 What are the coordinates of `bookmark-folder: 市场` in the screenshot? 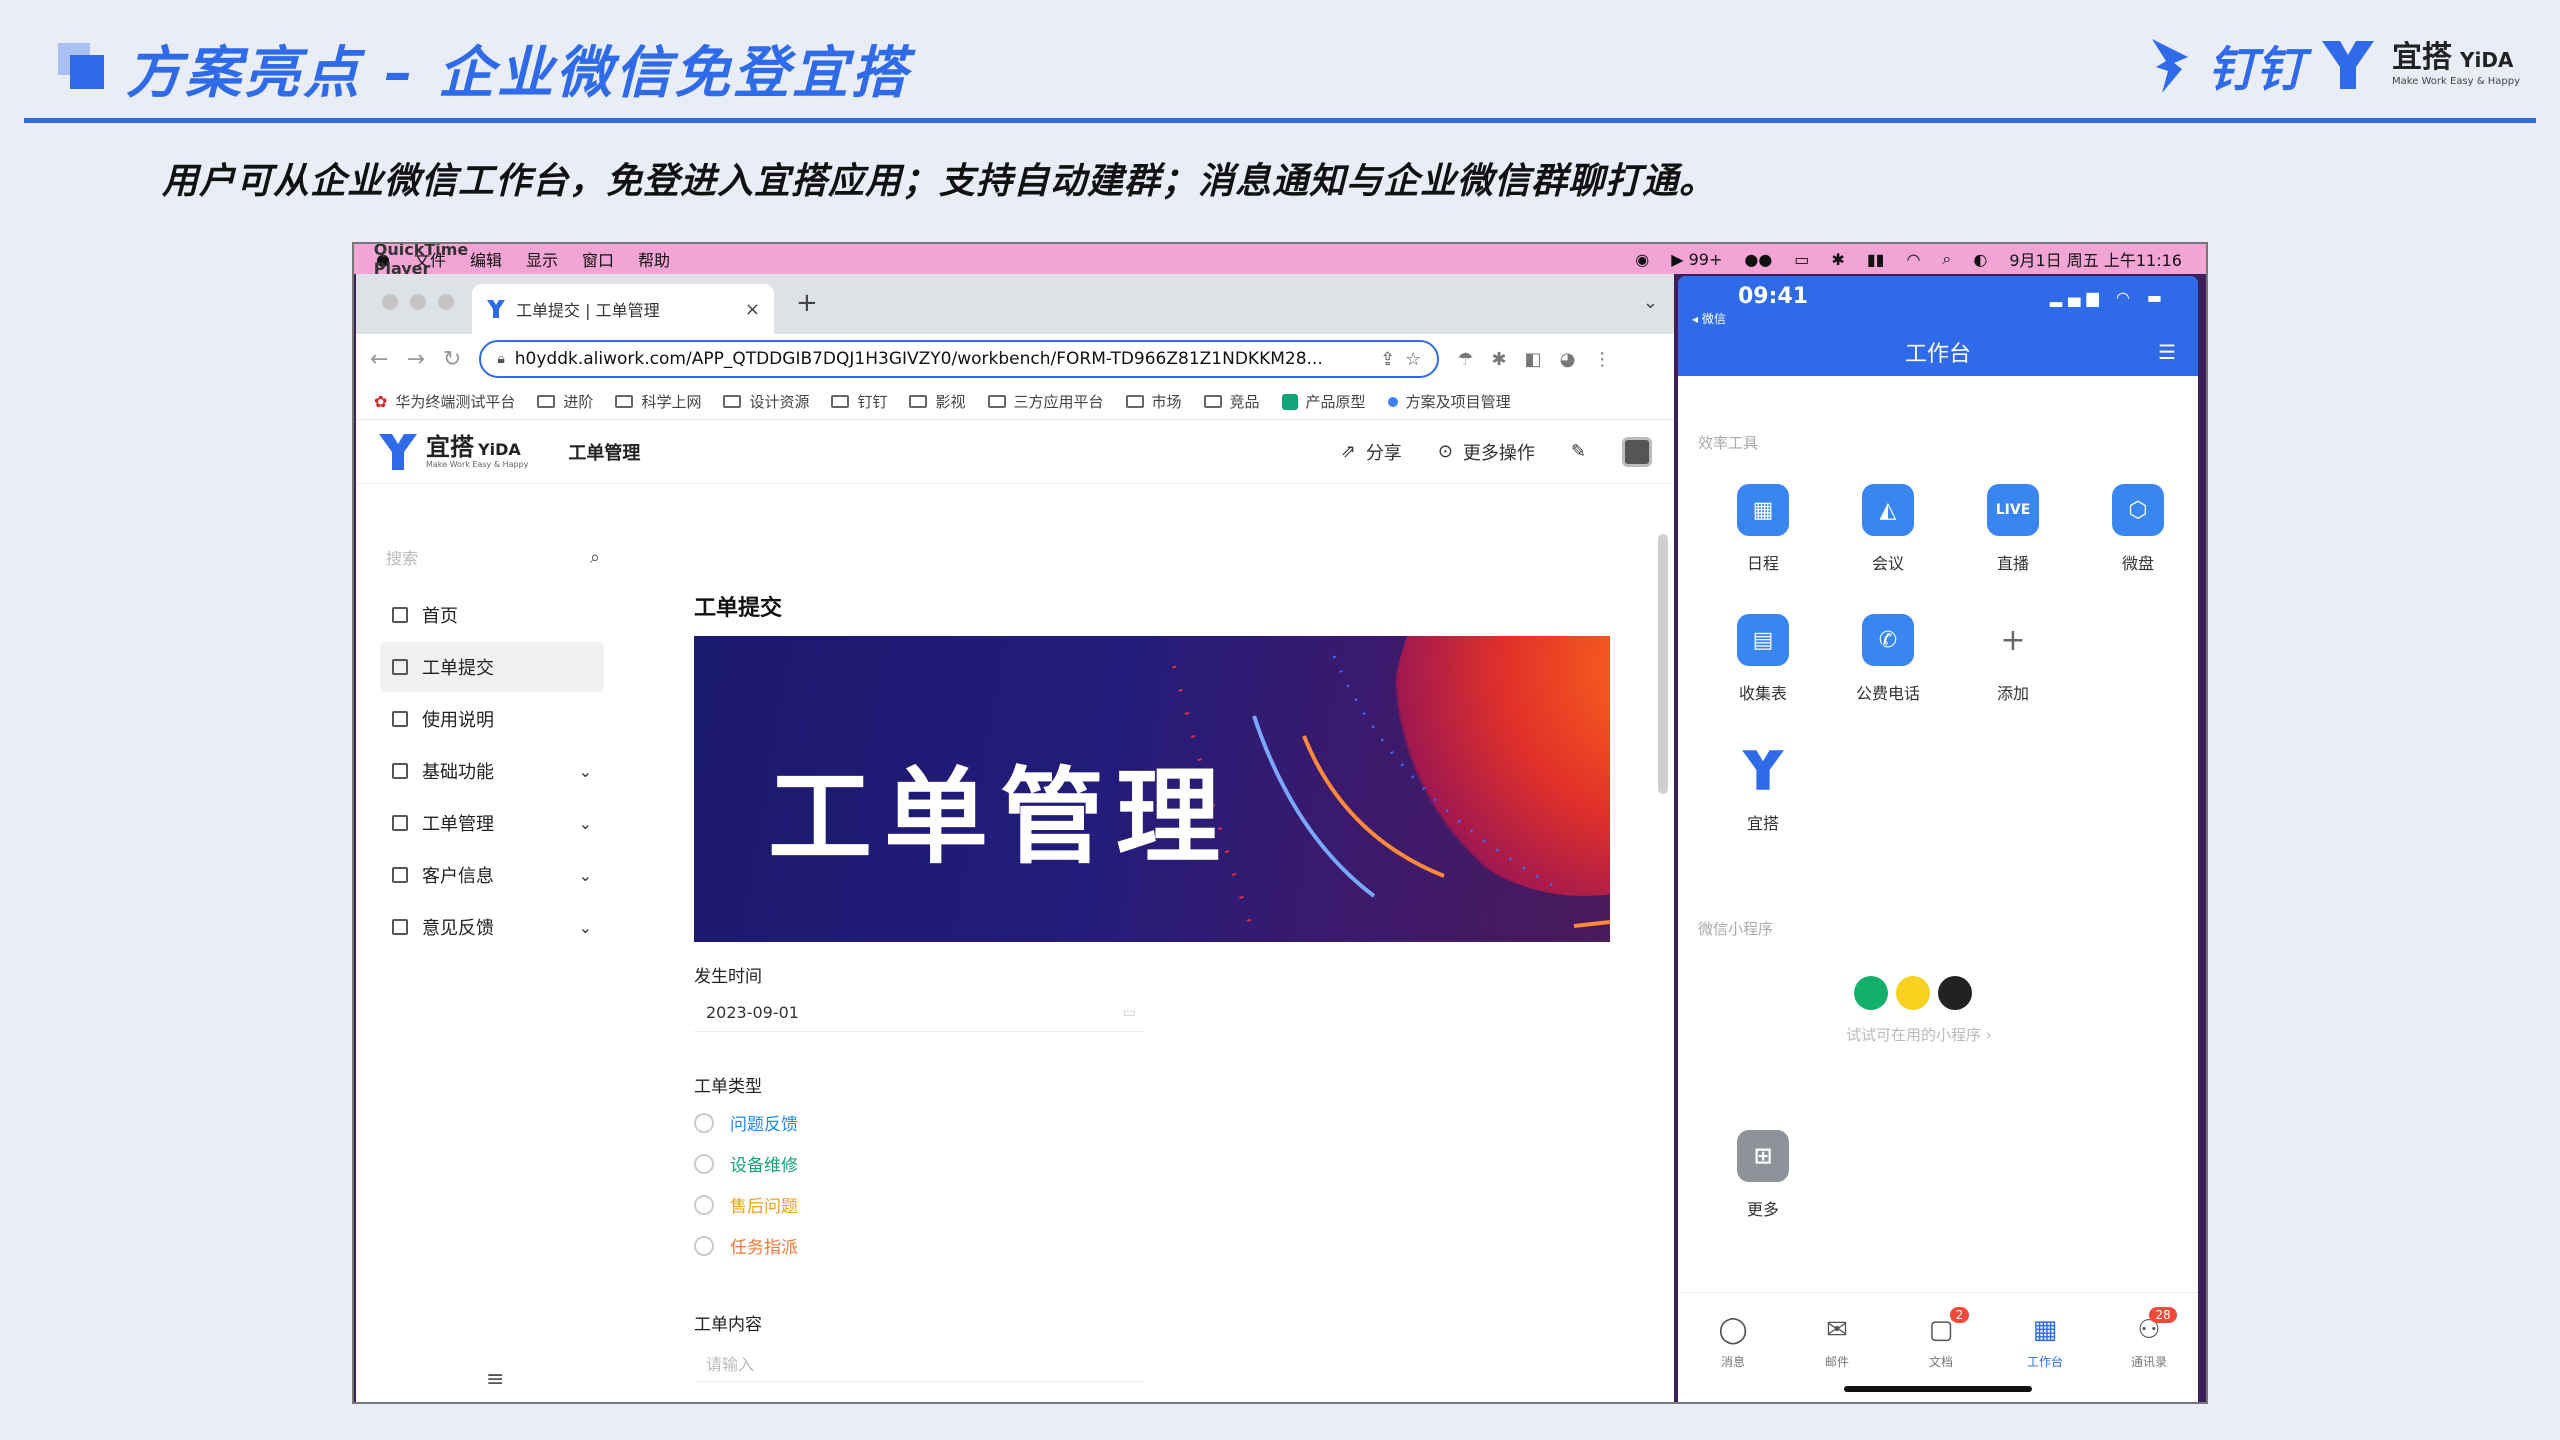 It's located at (1153, 401).